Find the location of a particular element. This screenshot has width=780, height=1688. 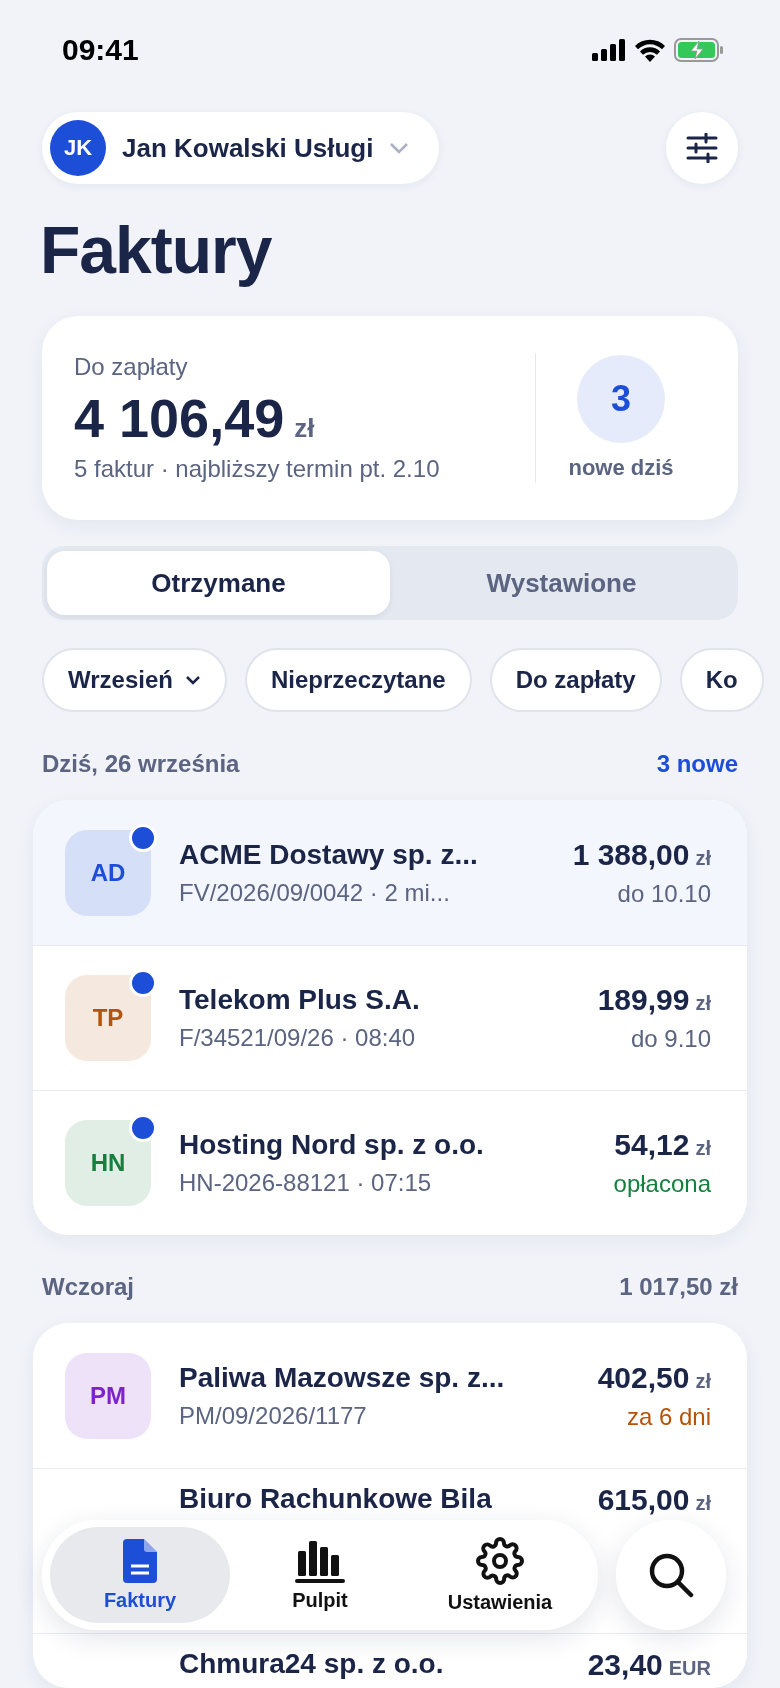

invoice-status: do 9.10 is located at coordinates (670, 1039).